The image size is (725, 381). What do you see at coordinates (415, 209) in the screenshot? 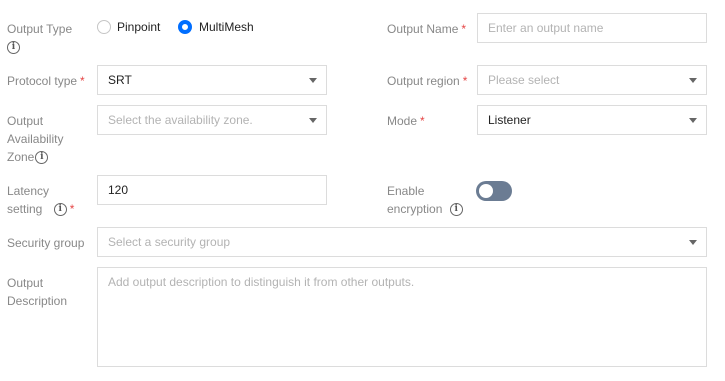
I see `encryption-label-line2: encryption` at bounding box center [415, 209].